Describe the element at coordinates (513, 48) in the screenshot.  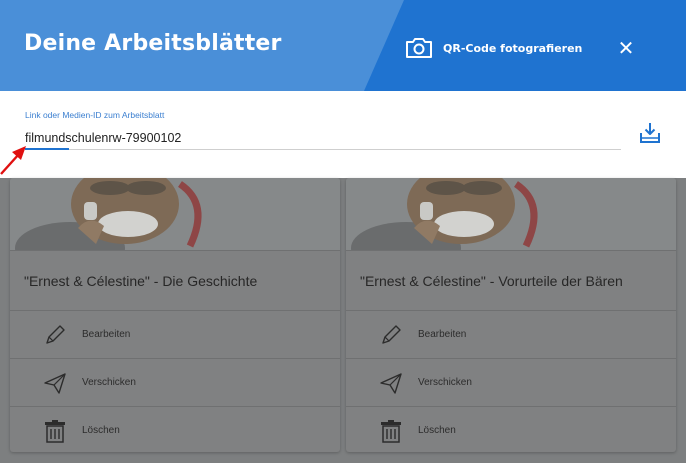
I see `qr-code-button-label: QR-Code fotografieren` at that location.